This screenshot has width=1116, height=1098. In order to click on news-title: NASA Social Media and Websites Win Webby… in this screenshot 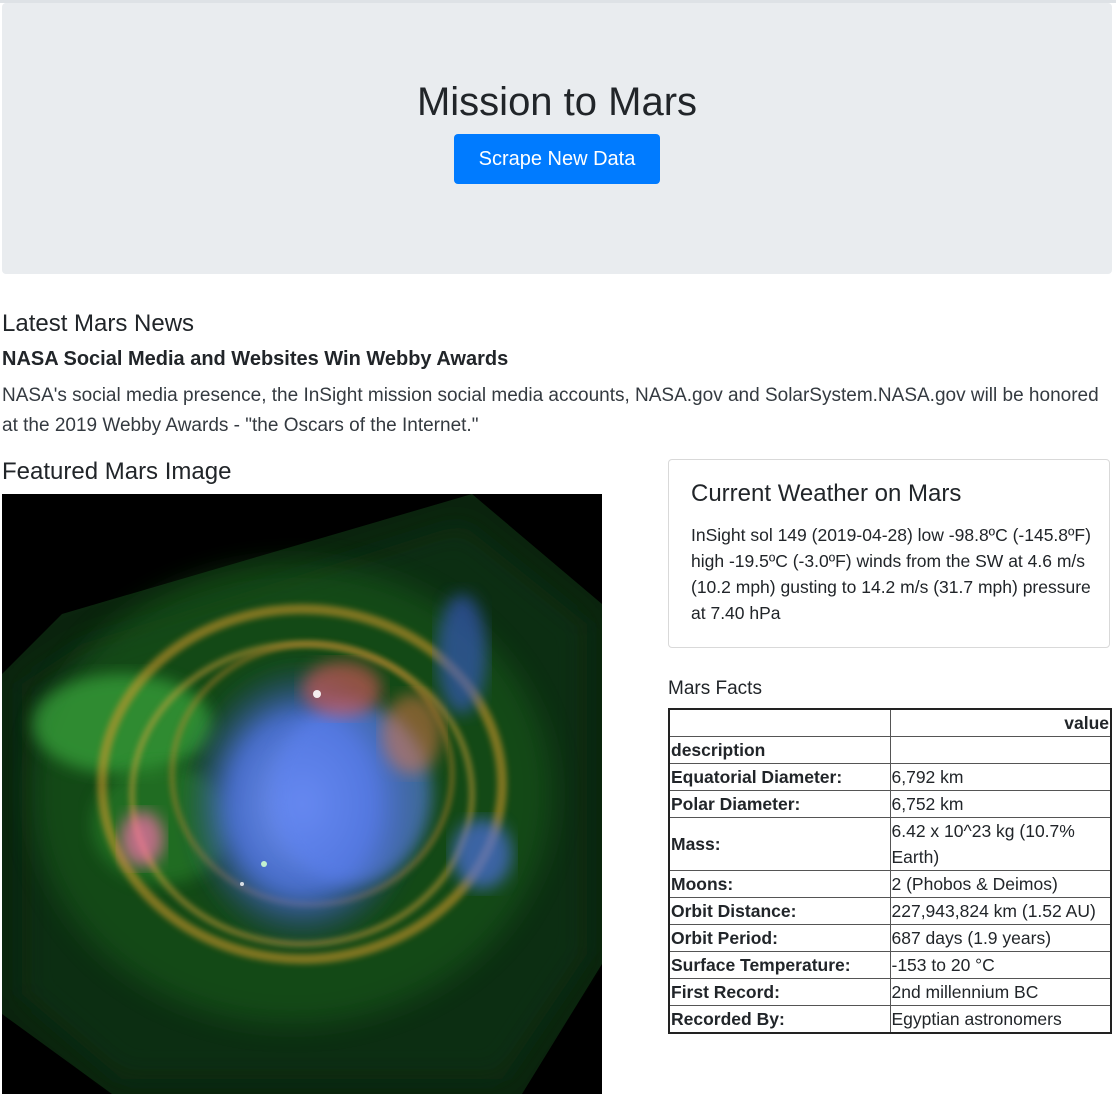, I will do `click(255, 359)`.